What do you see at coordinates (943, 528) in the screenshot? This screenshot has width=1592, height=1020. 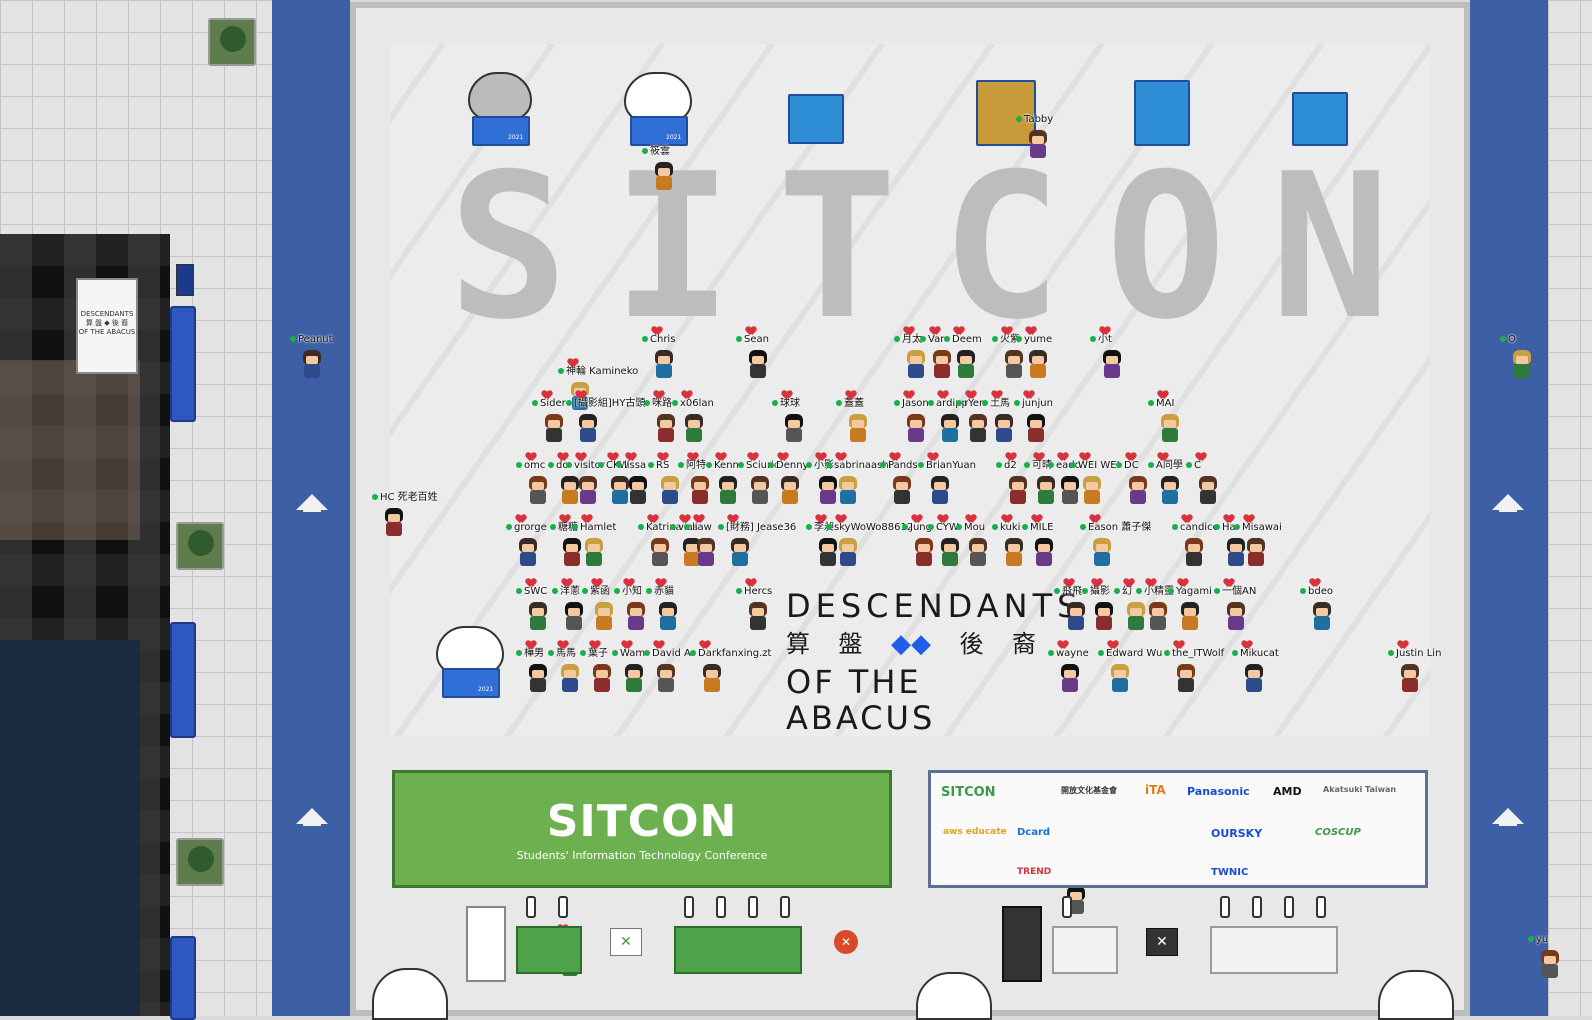 I see `player-name: CYW` at bounding box center [943, 528].